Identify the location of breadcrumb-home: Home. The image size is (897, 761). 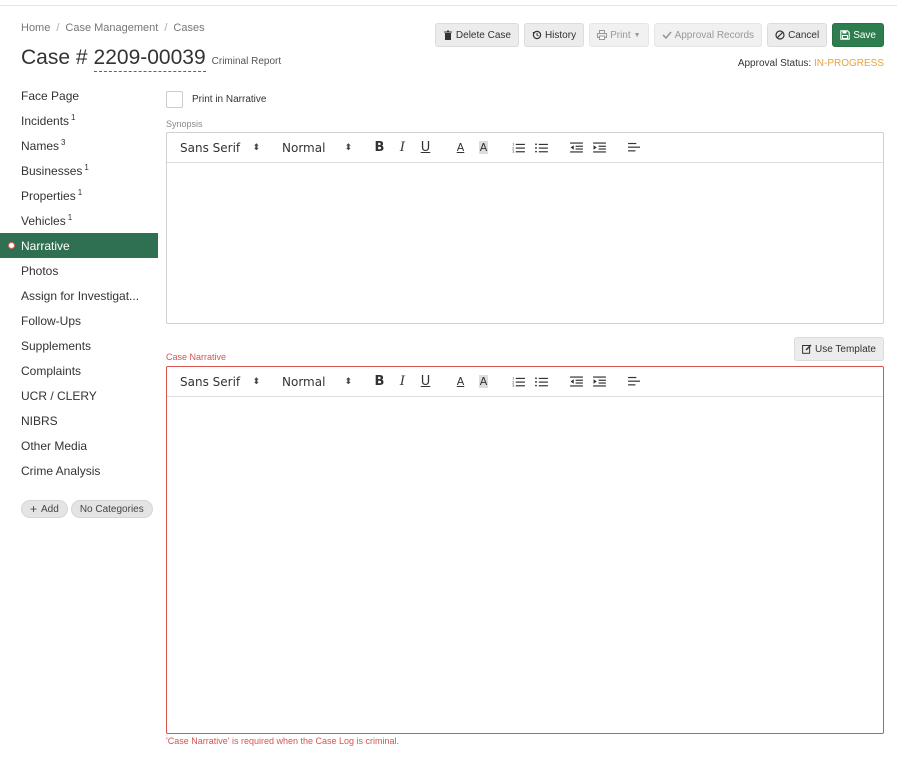
(35, 28).